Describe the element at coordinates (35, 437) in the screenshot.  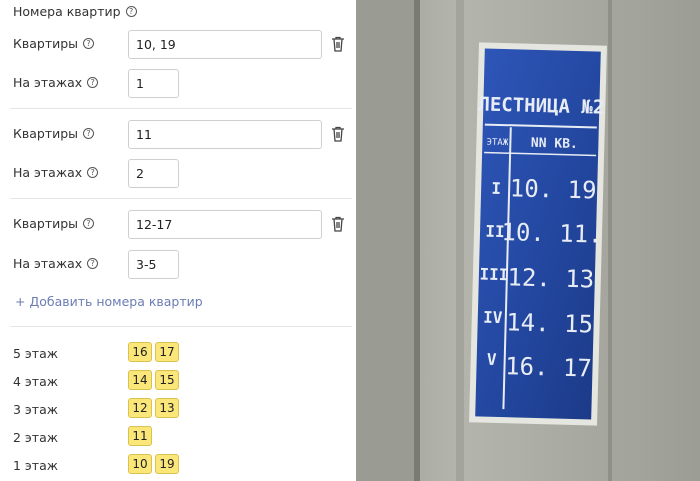
I see `floor-label-2: 2 этаж` at that location.